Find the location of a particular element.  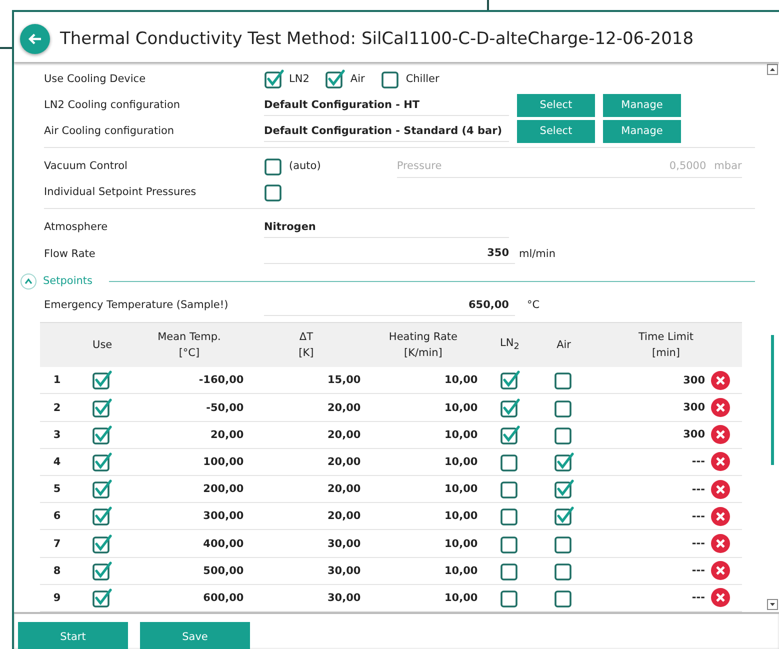

row-number: 5 is located at coordinates (57, 489).